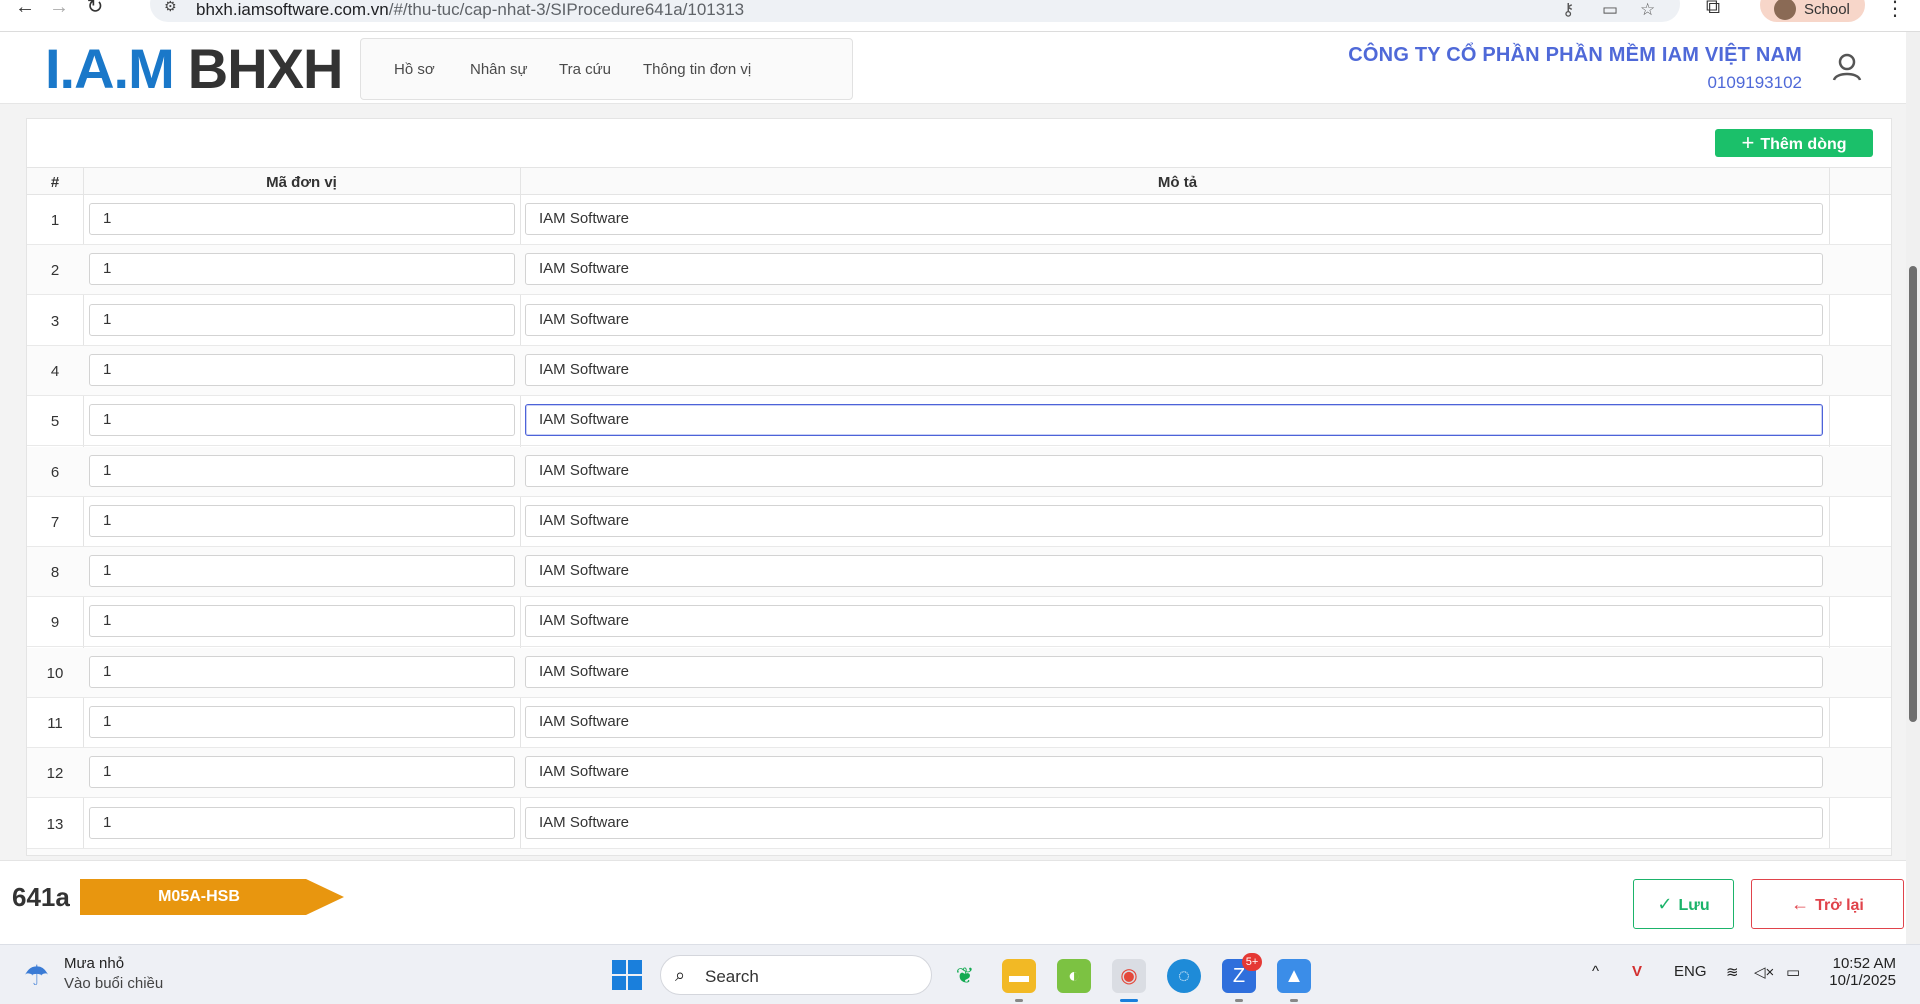 This screenshot has width=1920, height=1004. What do you see at coordinates (1827, 904) in the screenshot?
I see `back-button: ← Trở lại` at bounding box center [1827, 904].